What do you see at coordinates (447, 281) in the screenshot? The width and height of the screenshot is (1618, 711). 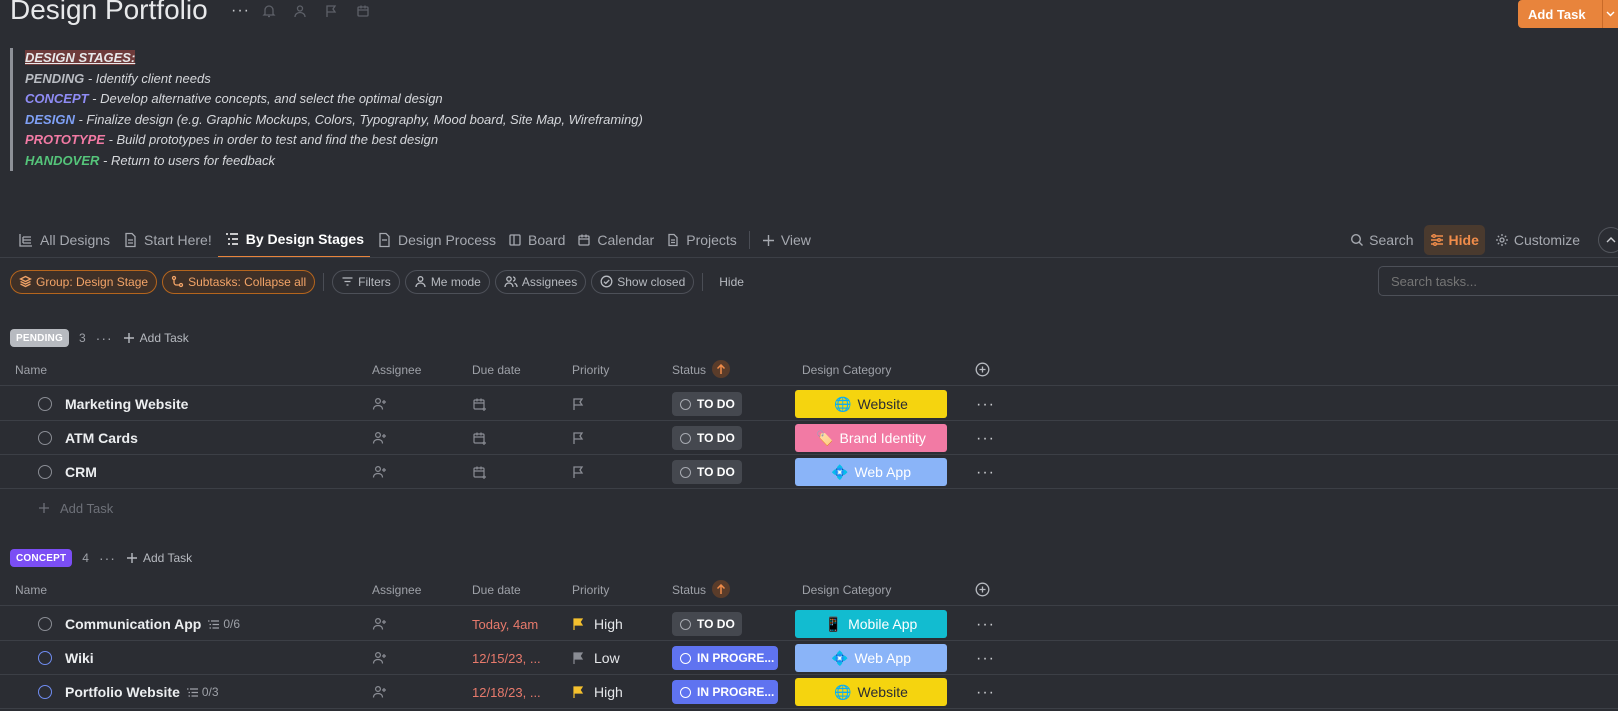 I see `me-mode-chip: Me mode` at bounding box center [447, 281].